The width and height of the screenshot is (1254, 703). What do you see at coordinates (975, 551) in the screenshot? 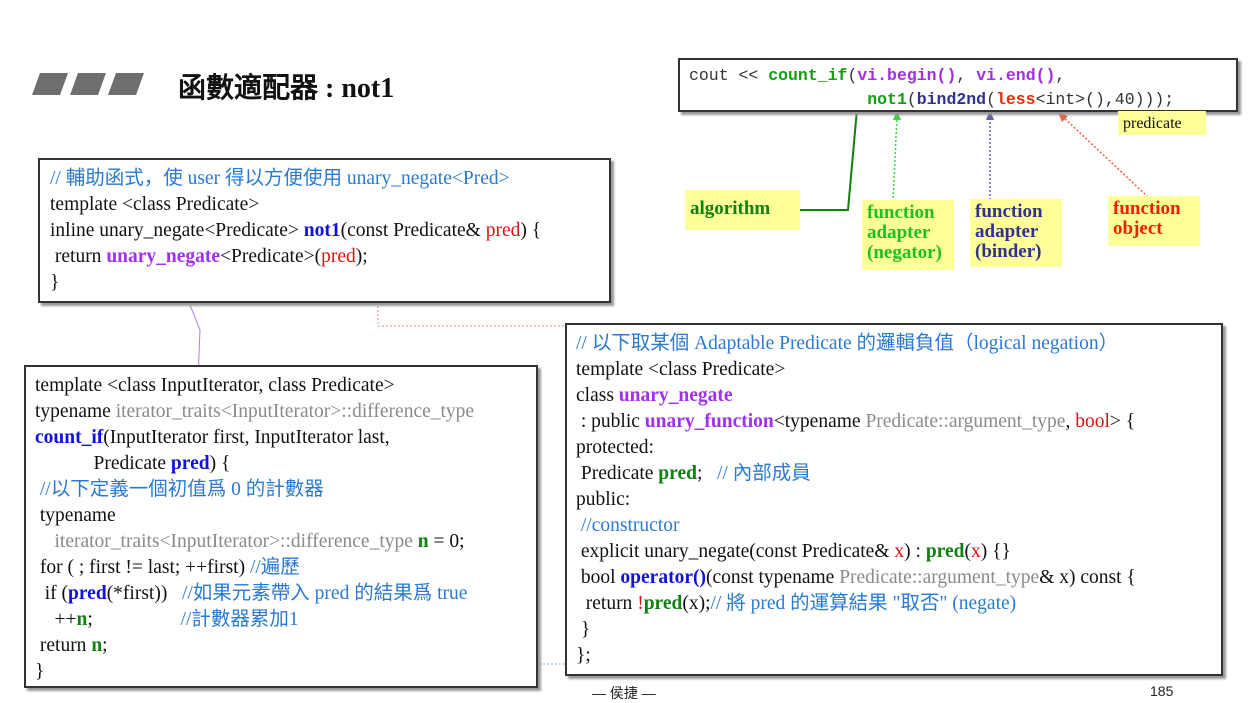
I see `code-token: x` at bounding box center [975, 551].